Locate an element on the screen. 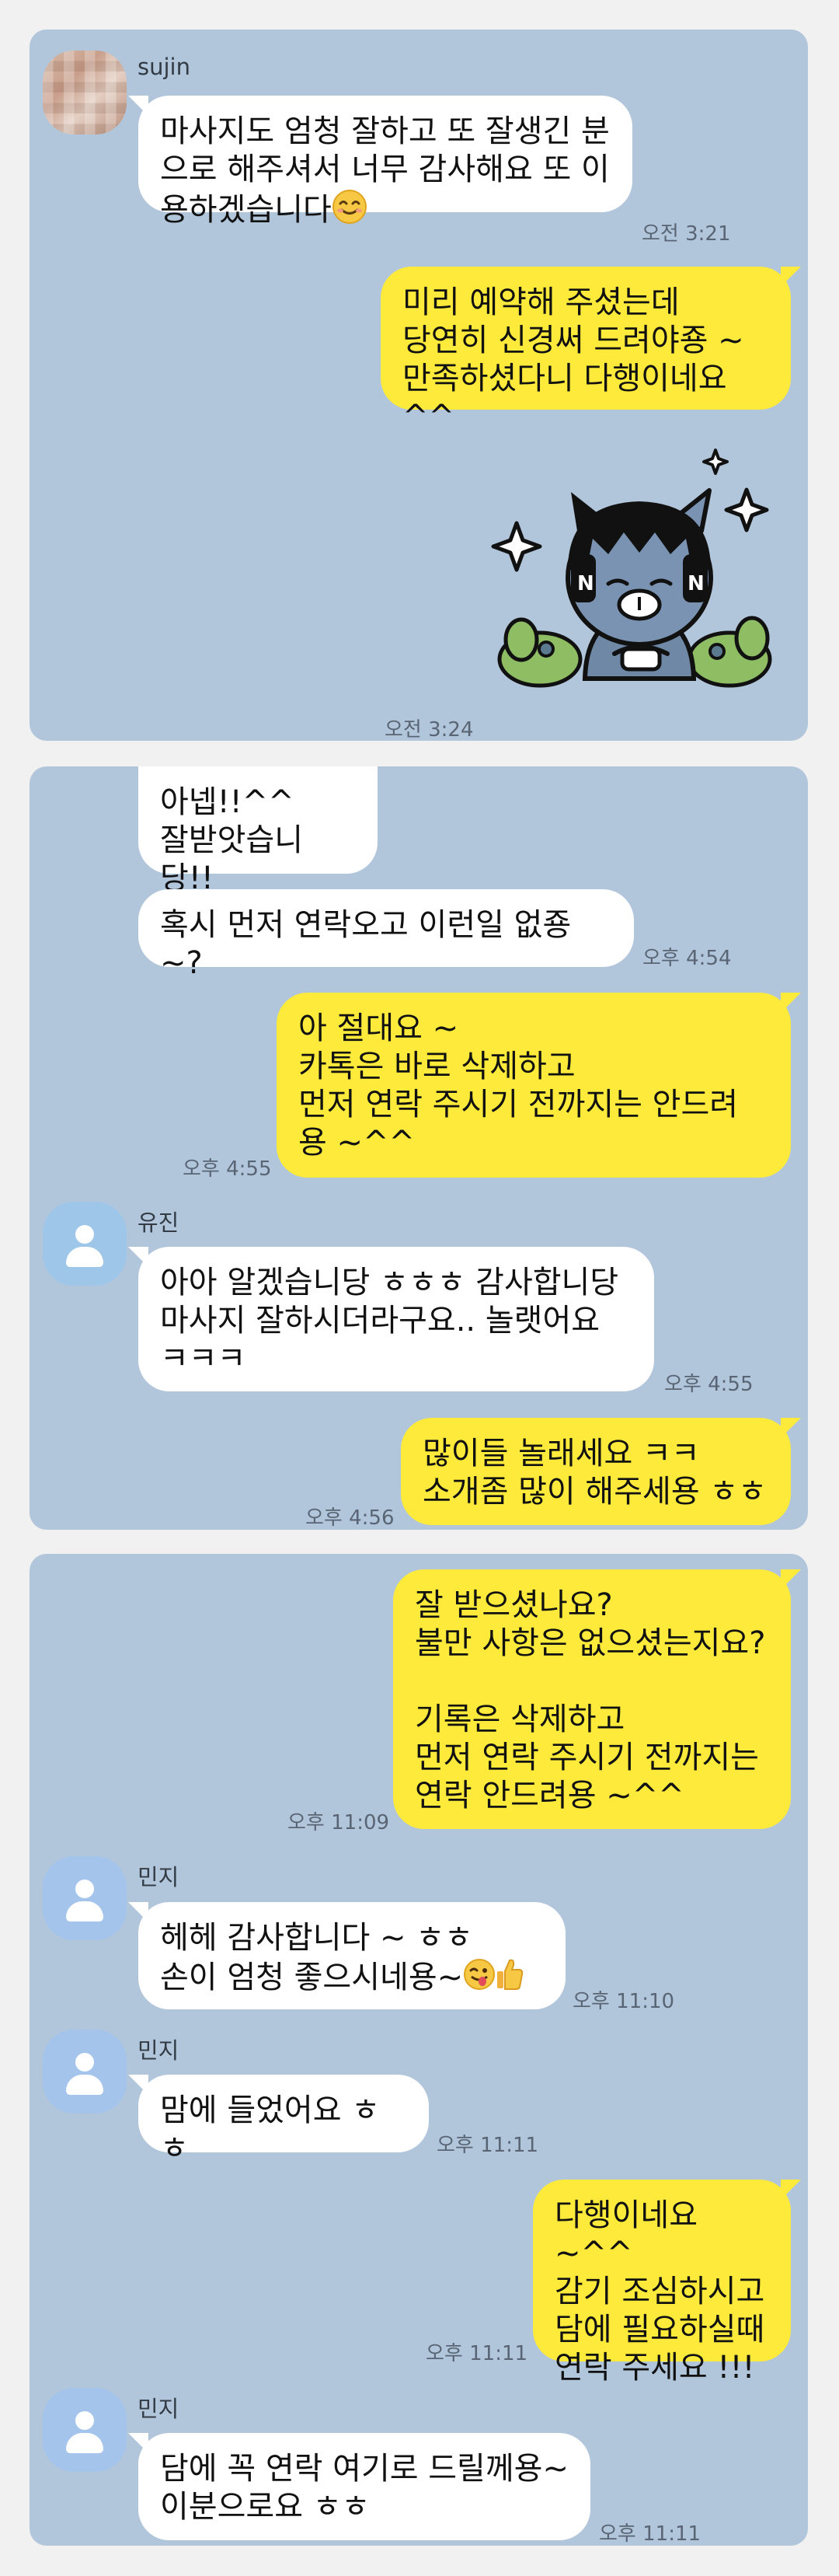  message-text: 맘에 들었어요 ㅎㅎ is located at coordinates (271, 2129).